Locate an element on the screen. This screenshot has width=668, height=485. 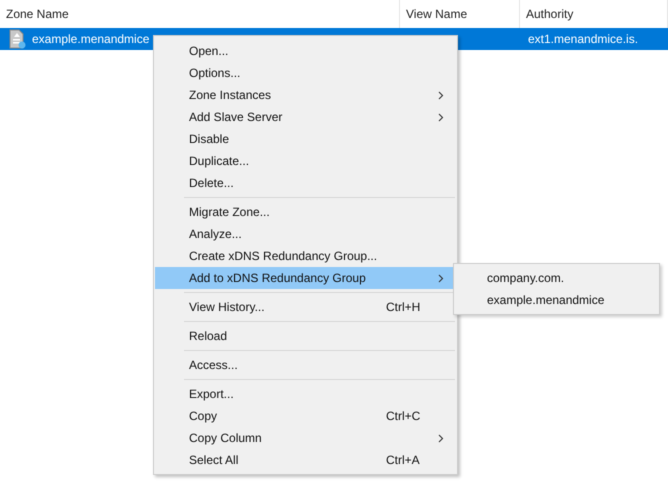
table-cell: example.menandmice is located at coordinates (91, 39).